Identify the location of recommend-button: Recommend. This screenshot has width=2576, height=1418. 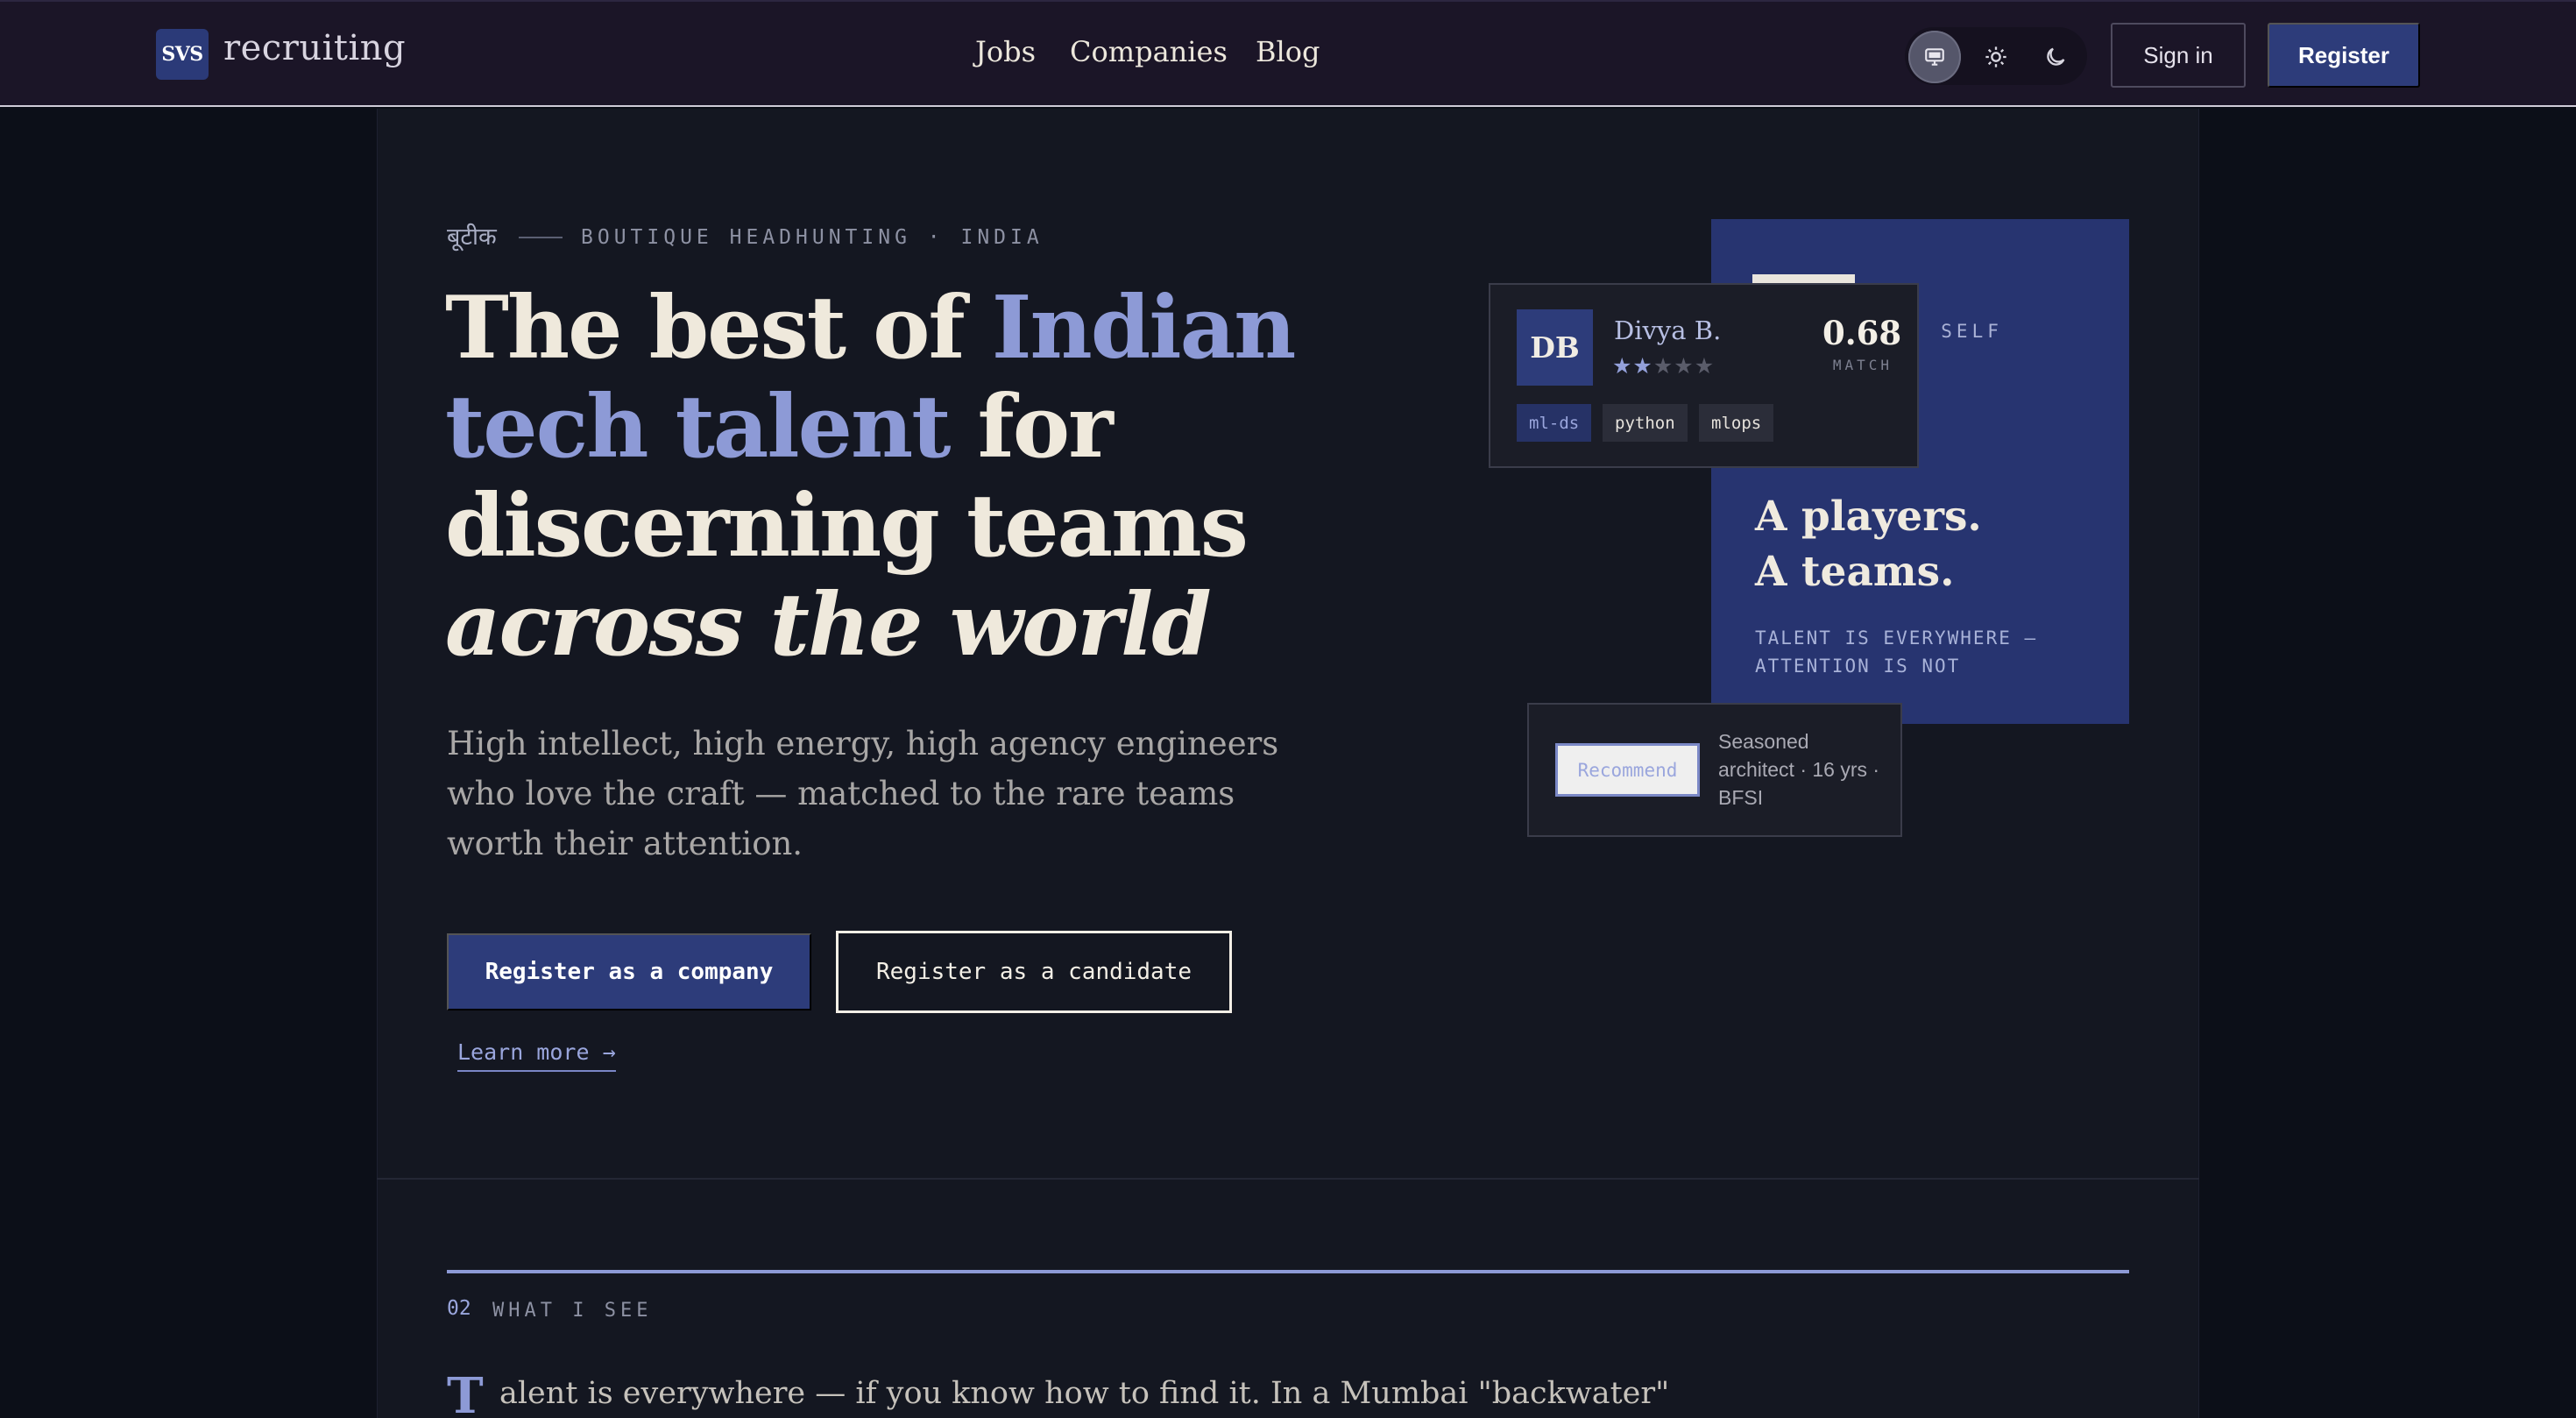
(1627, 770).